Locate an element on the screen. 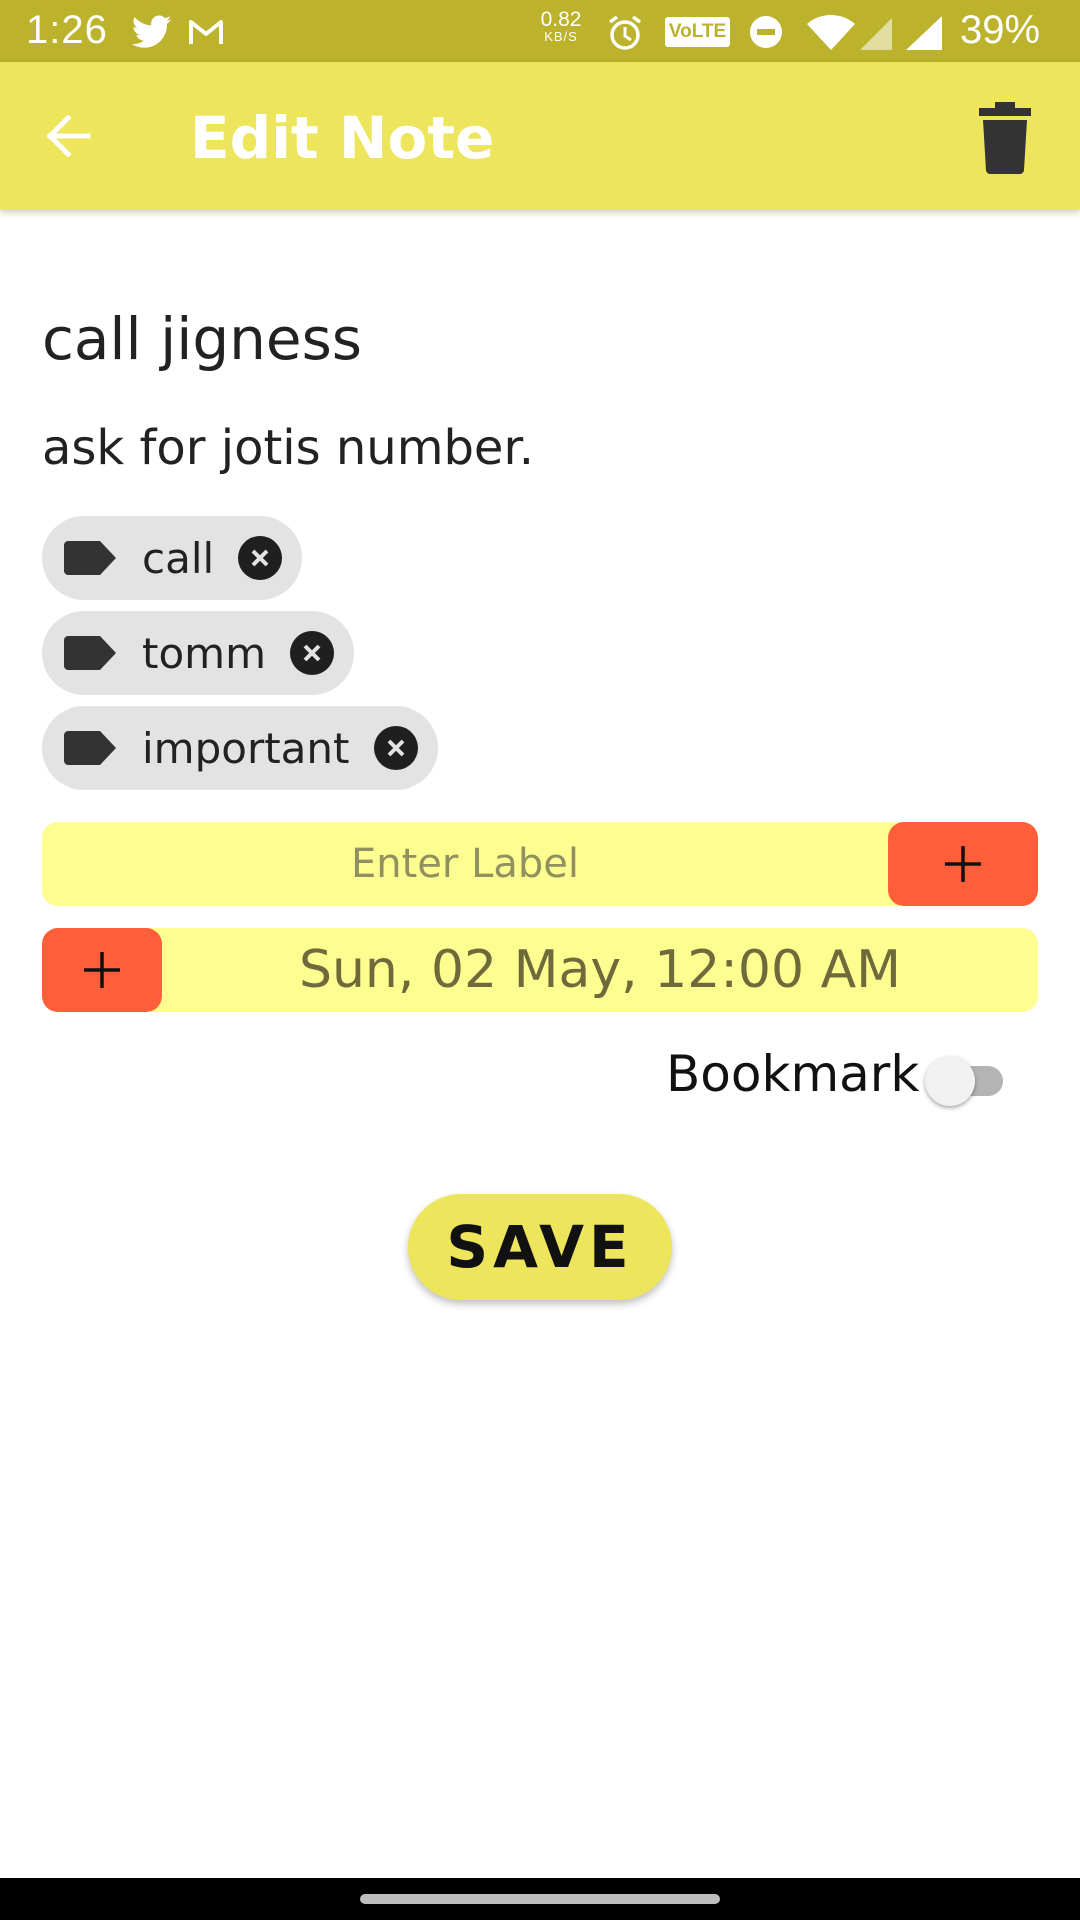 The image size is (1080, 1920). label-input-row is located at coordinates (540, 864).